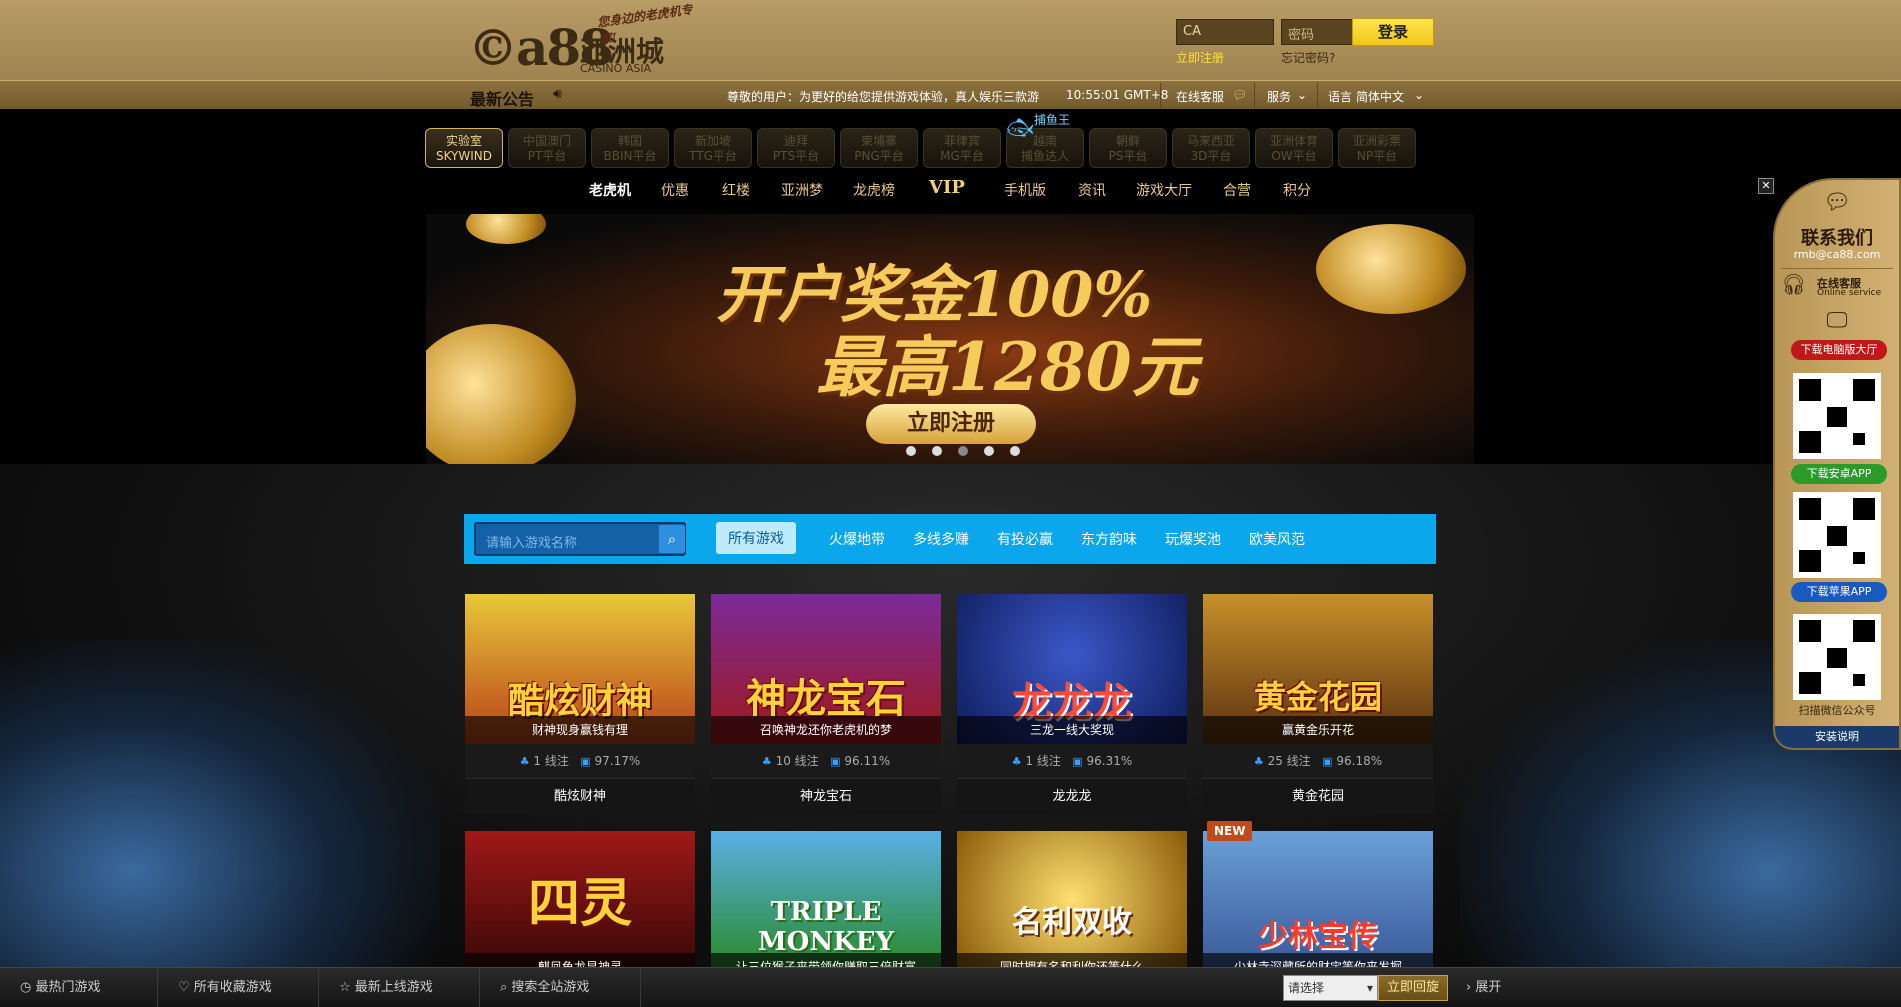  Describe the element at coordinates (345, 987) in the screenshot. I see `star-icon: ☆` at that location.